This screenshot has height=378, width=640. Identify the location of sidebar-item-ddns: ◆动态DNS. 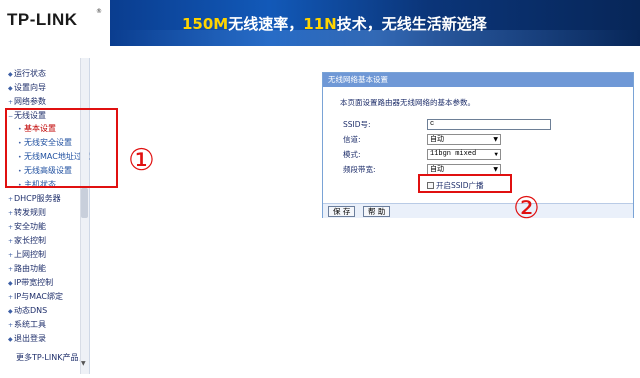
(27, 310).